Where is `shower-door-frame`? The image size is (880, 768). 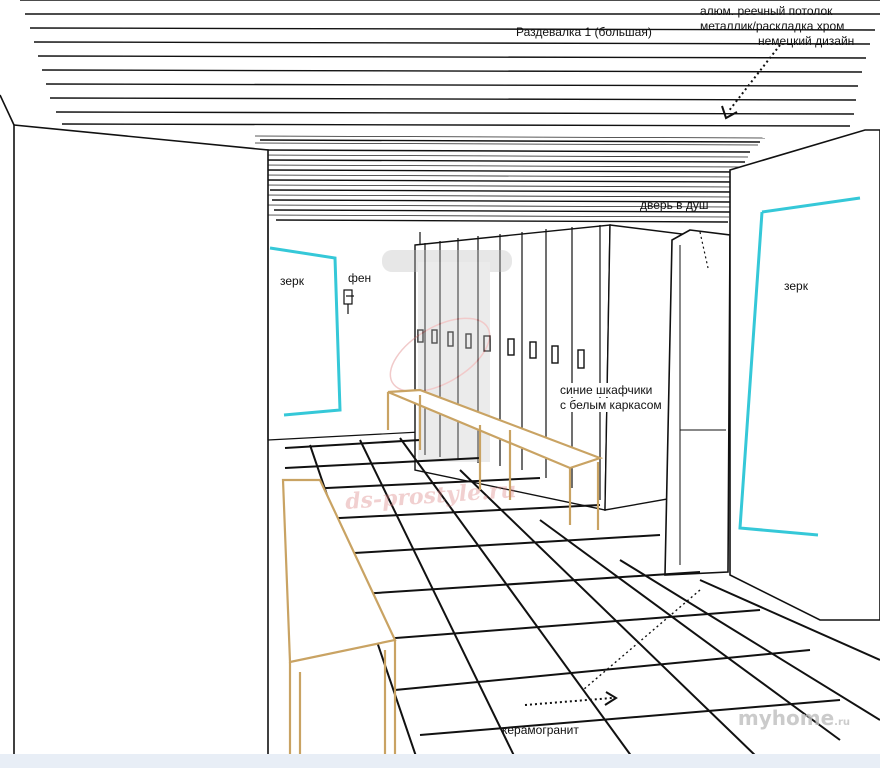 shower-door-frame is located at coordinates (697, 402).